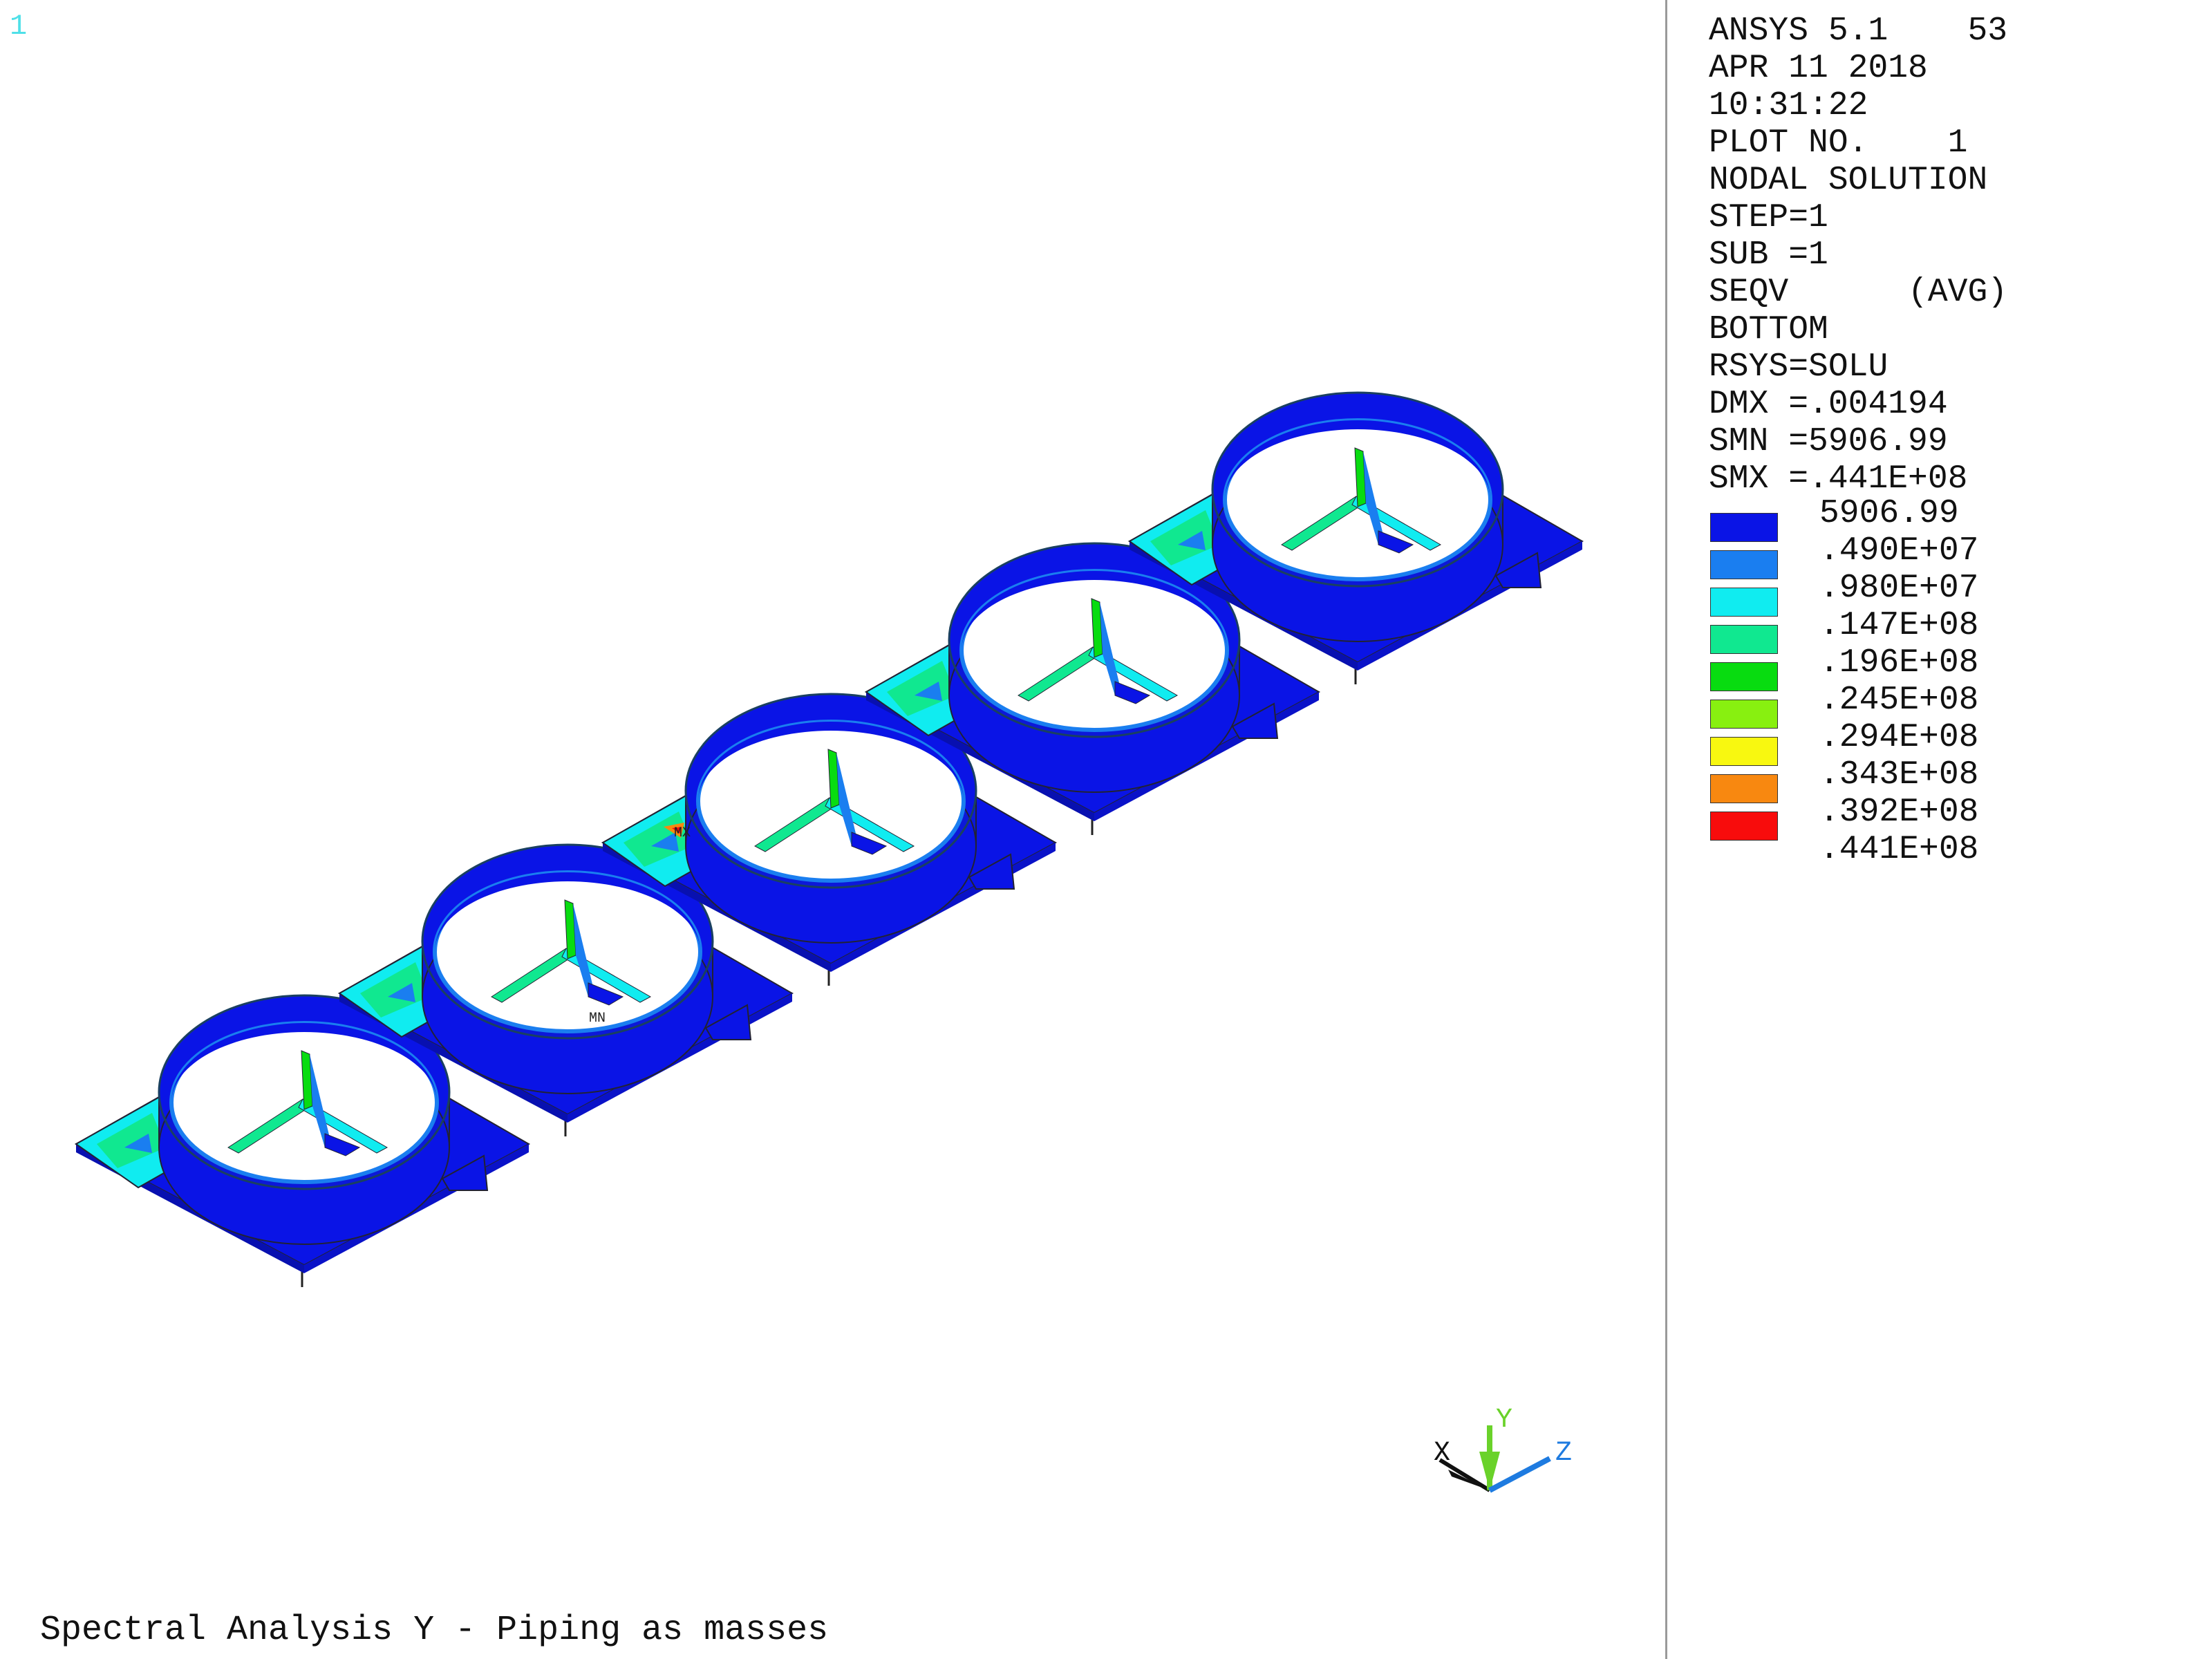 The width and height of the screenshot is (2212, 1659). Describe the element at coordinates (1769, 218) in the screenshot. I see `info-line: STEP=1` at that location.